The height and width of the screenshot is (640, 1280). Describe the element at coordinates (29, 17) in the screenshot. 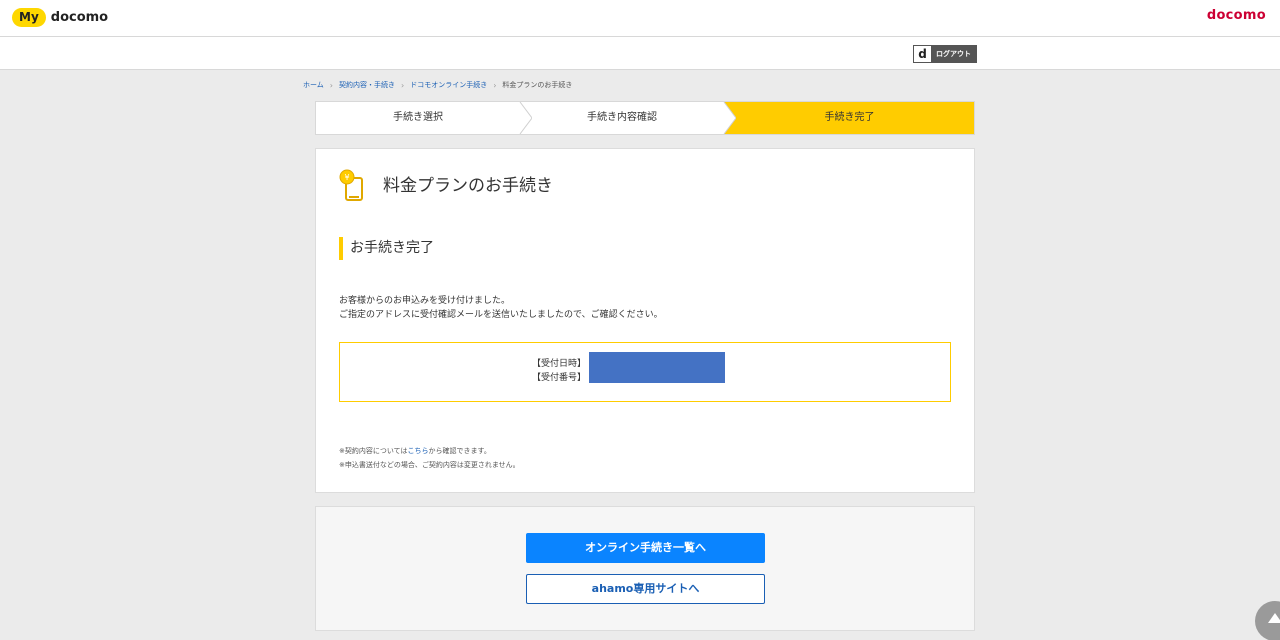

I see `logo-my-badge: My` at that location.